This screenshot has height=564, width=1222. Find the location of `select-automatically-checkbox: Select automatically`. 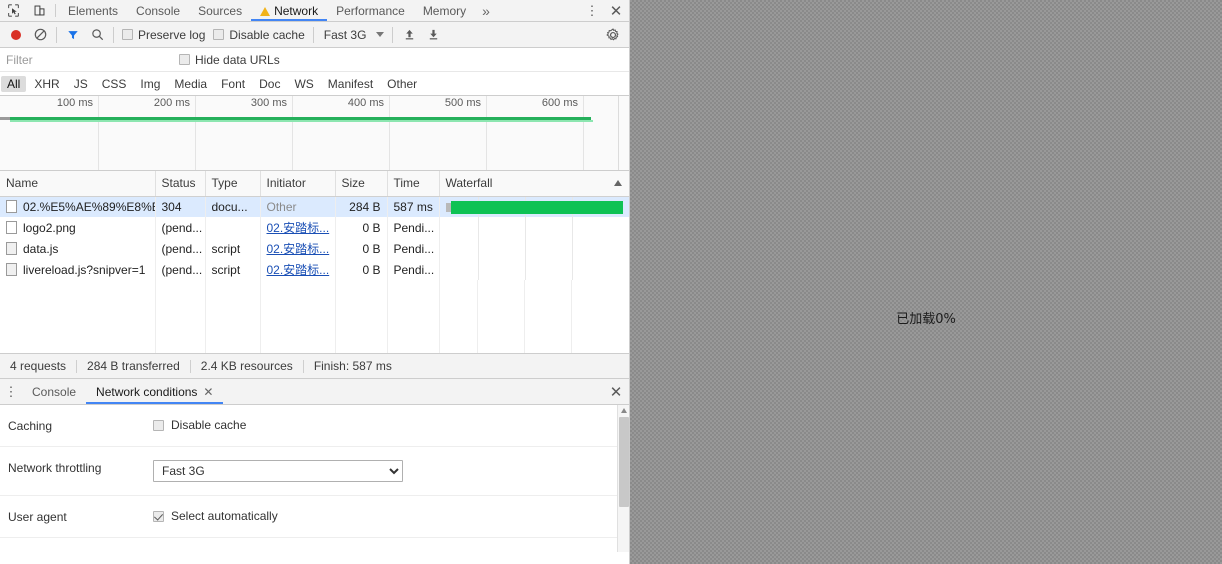

select-automatically-checkbox: Select automatically is located at coordinates (381, 516).